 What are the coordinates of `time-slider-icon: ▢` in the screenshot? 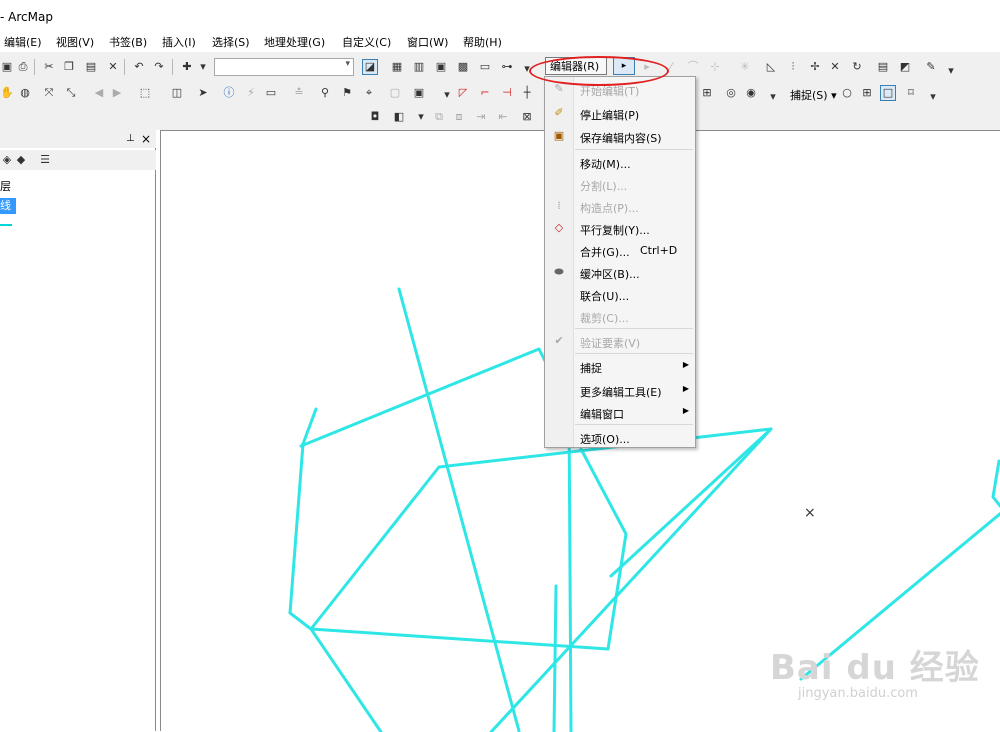 It's located at (395, 93).